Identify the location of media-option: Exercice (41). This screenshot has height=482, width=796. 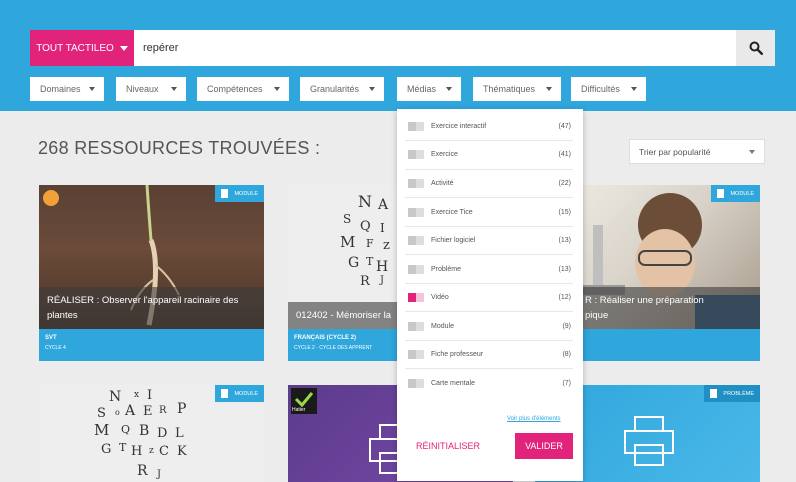
(490, 154).